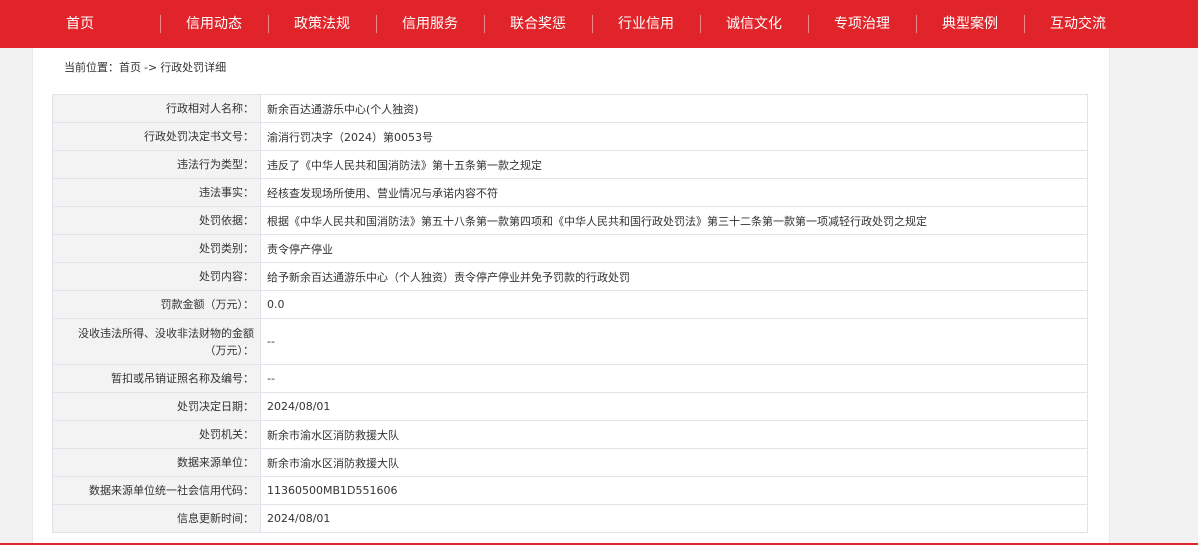 The height and width of the screenshot is (545, 1198). I want to click on breadcrumb: 当前位置：首页 -> 行政处罚详细, so click(145, 67).